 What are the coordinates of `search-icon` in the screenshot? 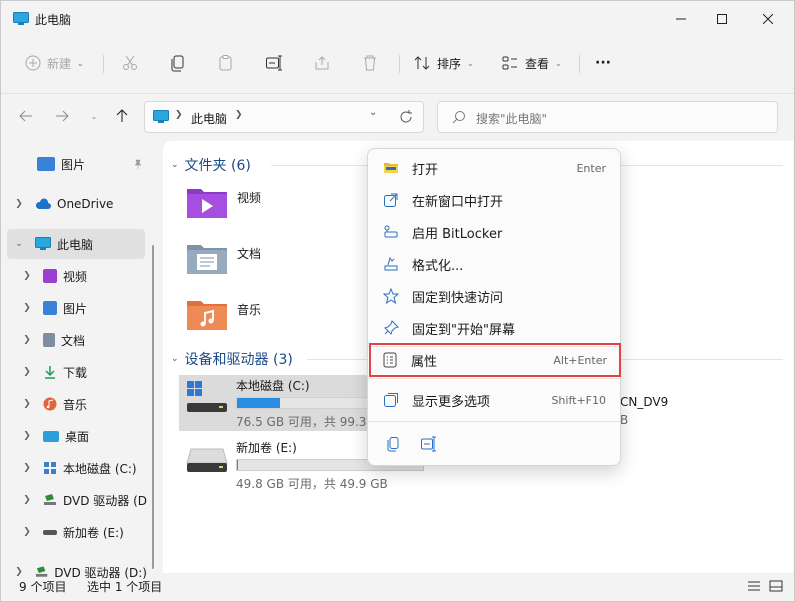 It's located at (458, 117).